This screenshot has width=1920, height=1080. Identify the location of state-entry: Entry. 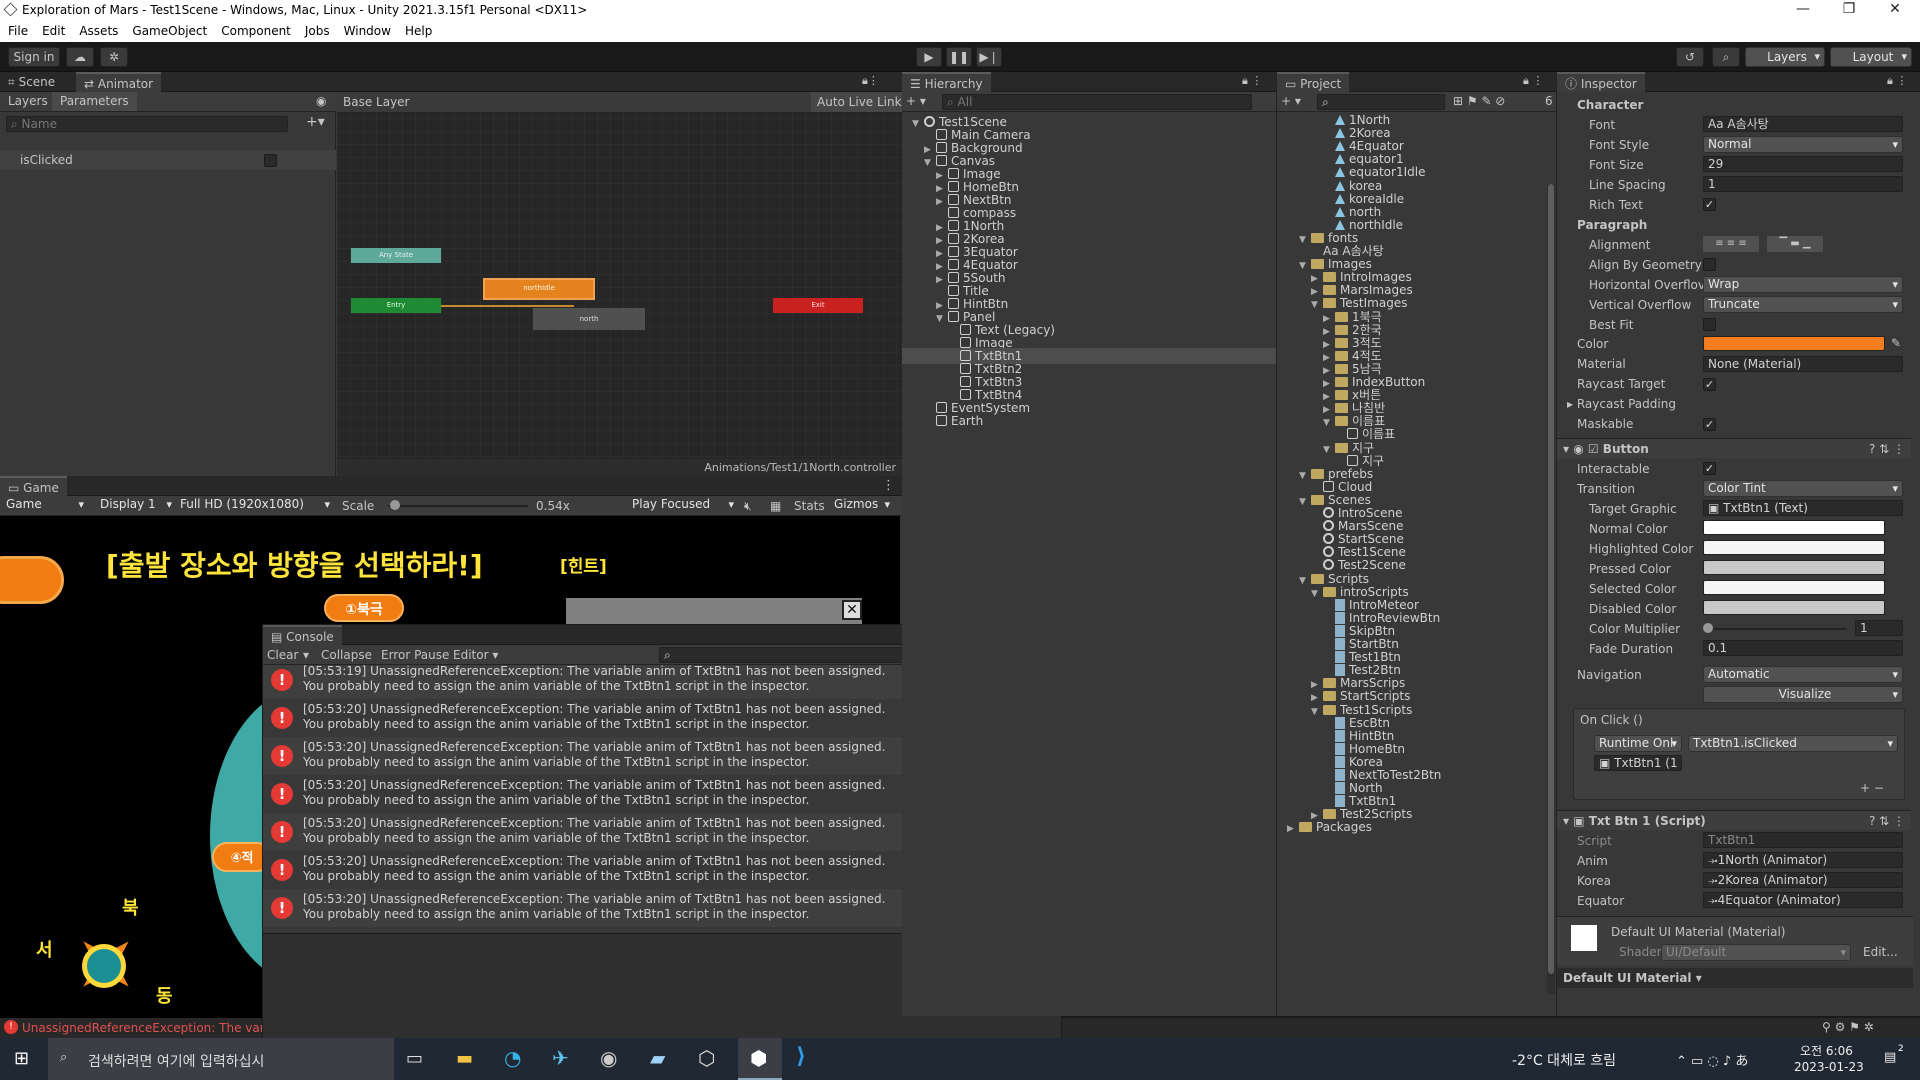
(396, 305).